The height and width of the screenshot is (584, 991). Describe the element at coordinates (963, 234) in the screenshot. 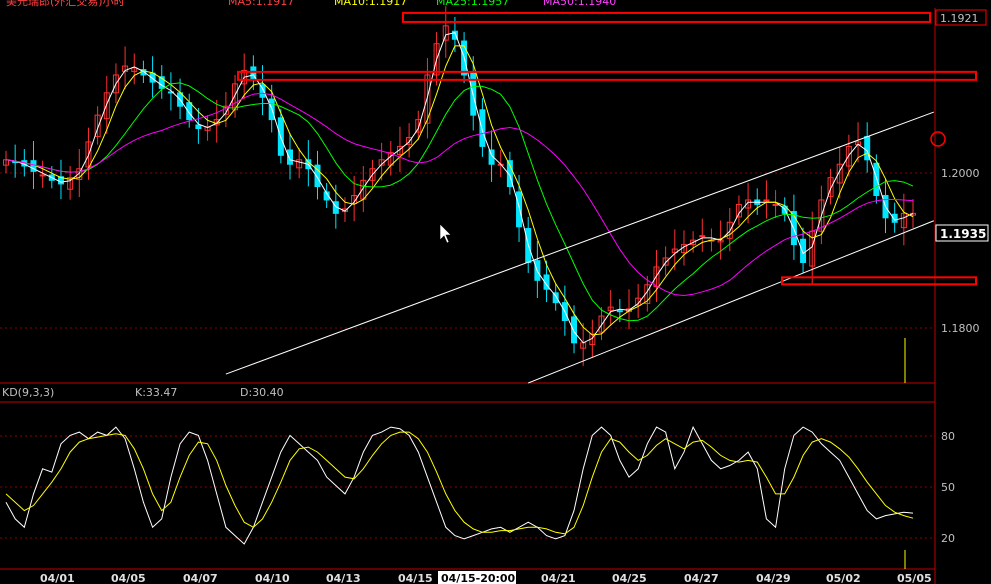

I see `current-price-label: 1.1935` at that location.